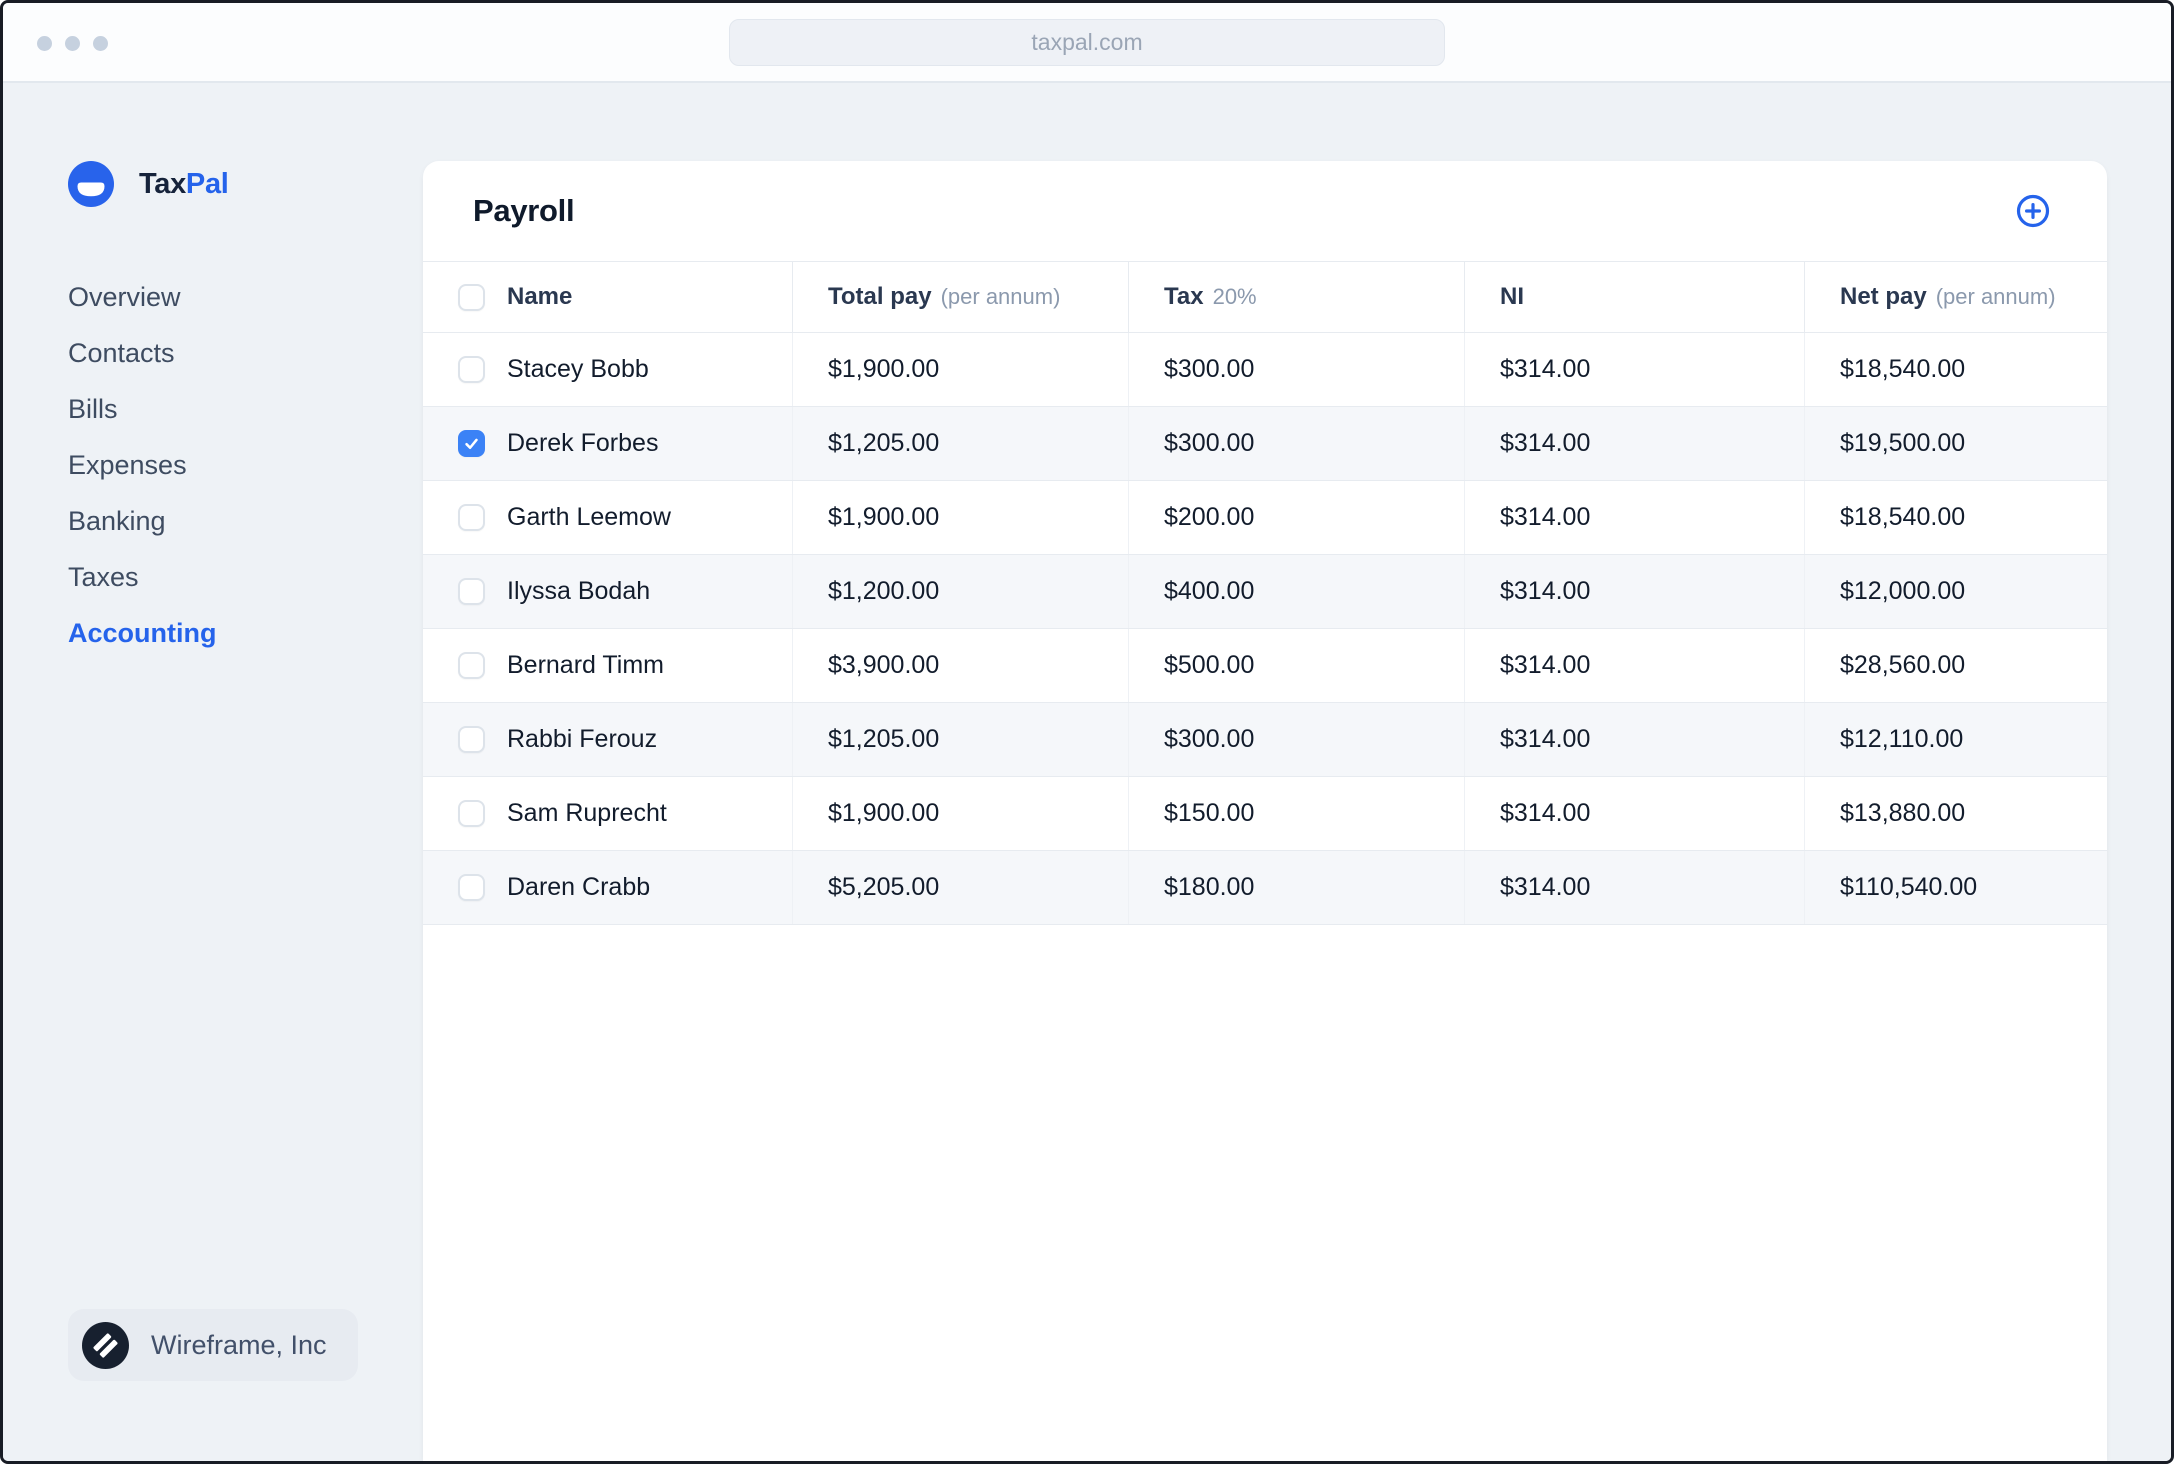 Image resolution: width=2174 pixels, height=1464 pixels. Describe the element at coordinates (582, 739) in the screenshot. I see `employee-name: Rabbi Ferouz` at that location.